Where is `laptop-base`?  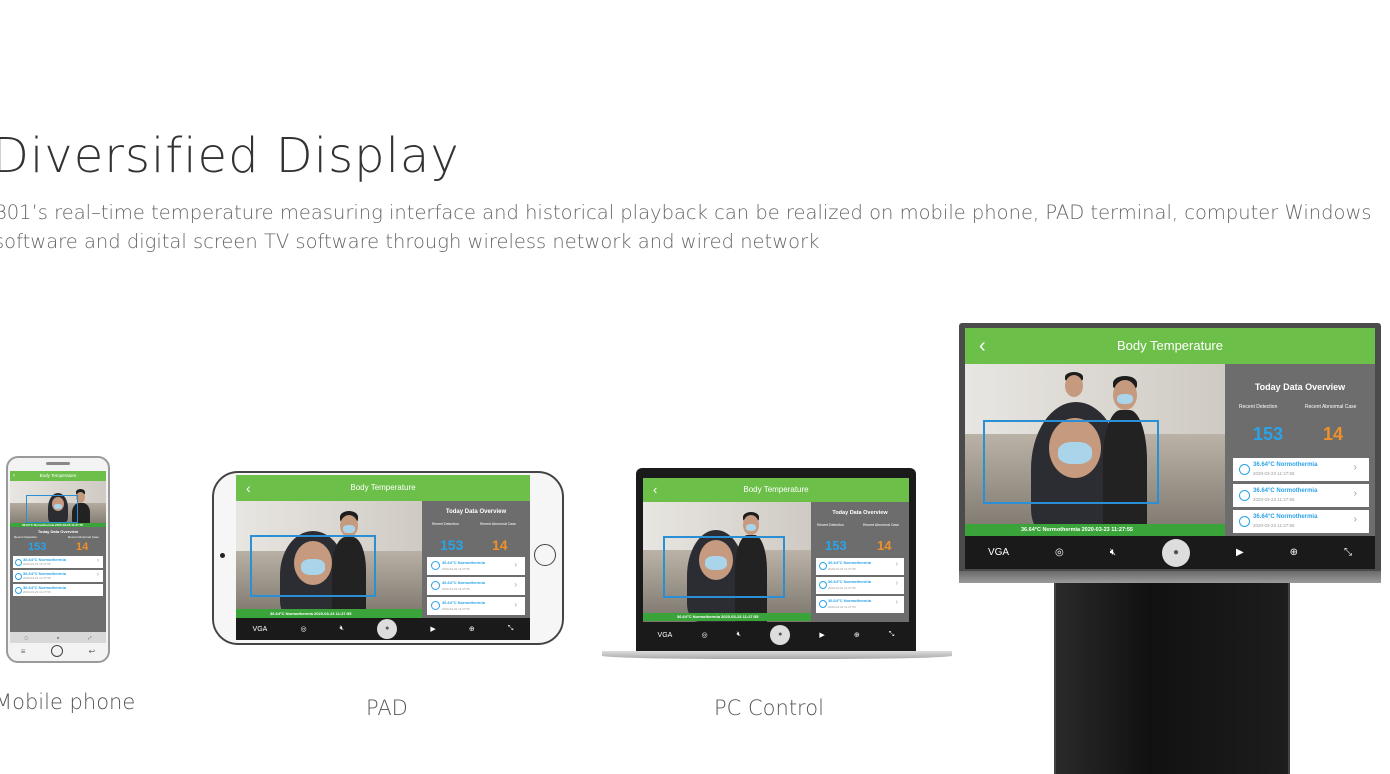
laptop-base is located at coordinates (777, 655).